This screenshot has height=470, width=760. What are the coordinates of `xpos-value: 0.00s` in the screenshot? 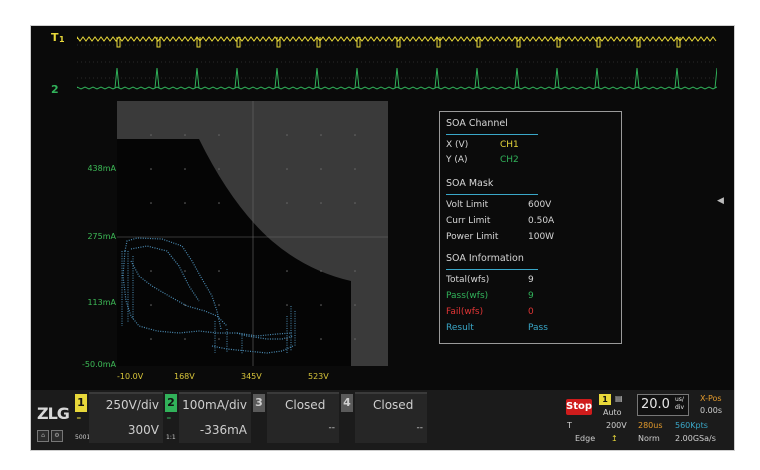 It's located at (711, 410).